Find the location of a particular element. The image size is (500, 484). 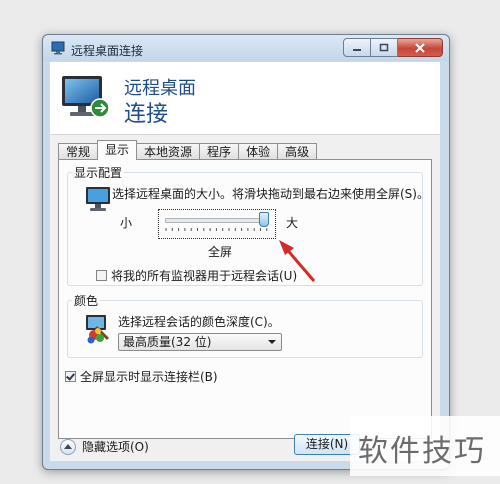

remote-desktop-logo-icon is located at coordinates (86, 97).